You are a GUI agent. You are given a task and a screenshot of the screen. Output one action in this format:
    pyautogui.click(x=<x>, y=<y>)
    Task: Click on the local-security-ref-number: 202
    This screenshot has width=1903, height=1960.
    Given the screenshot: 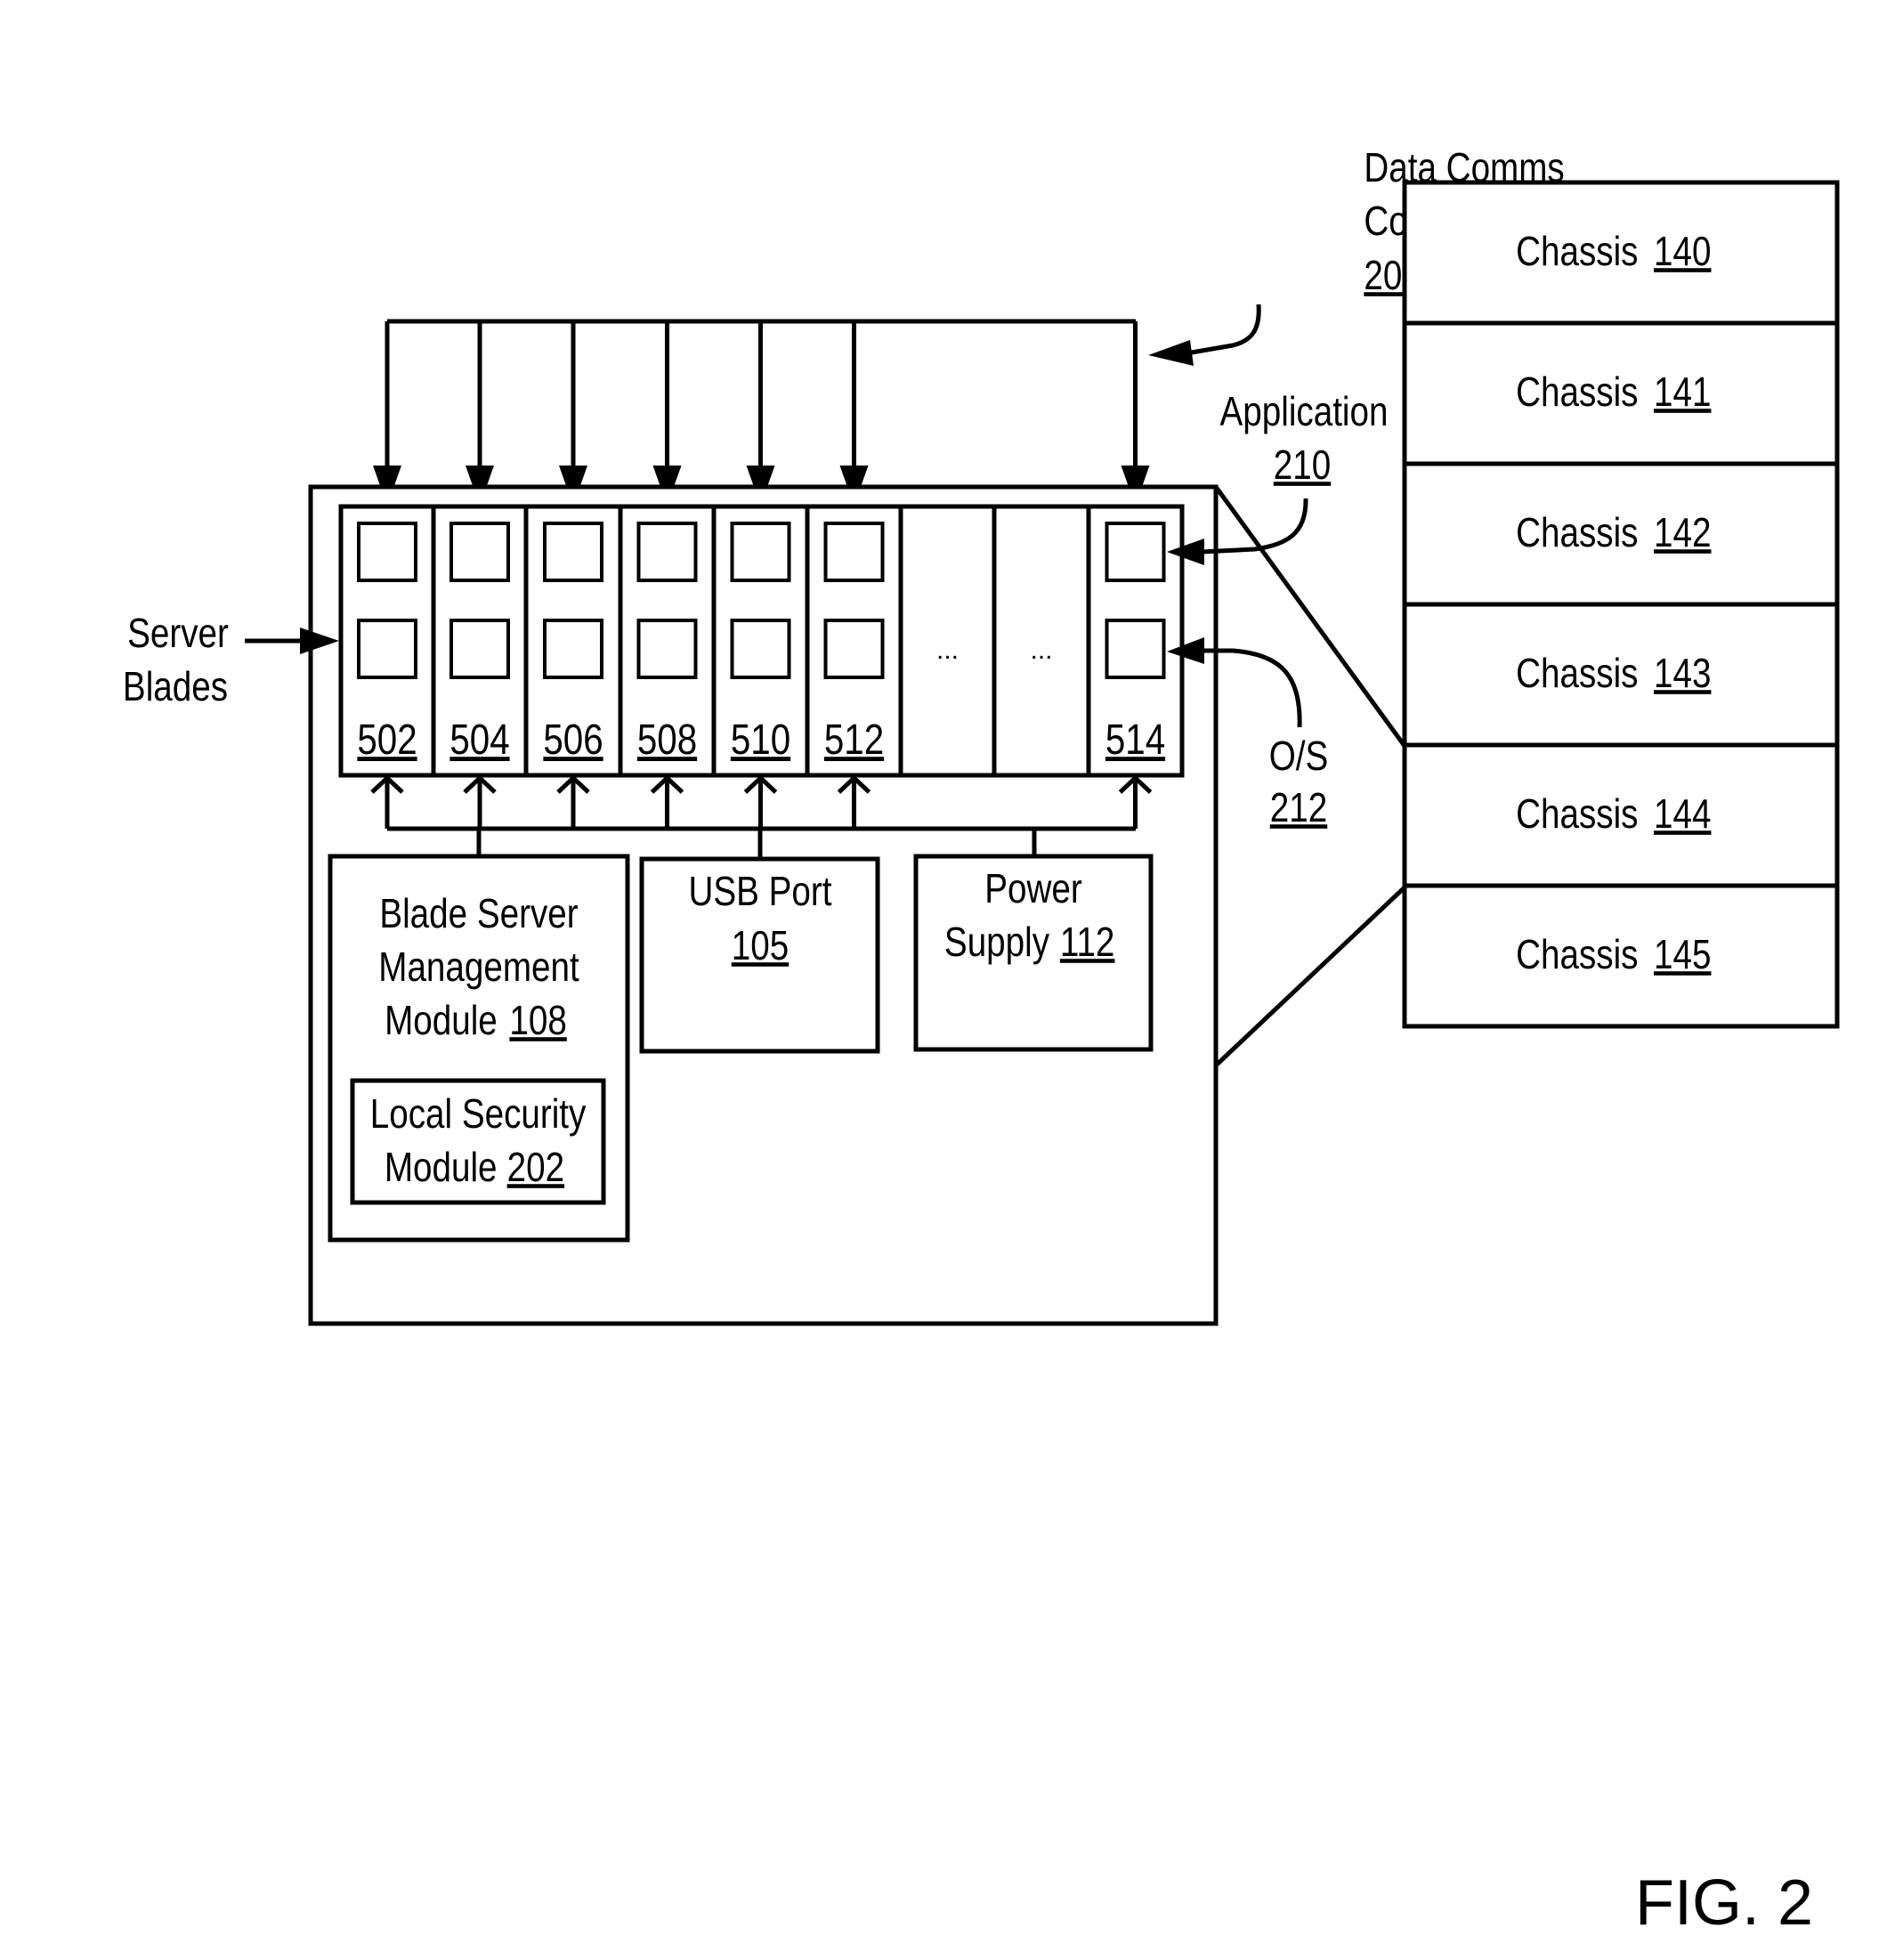 What is the action you would take?
    pyautogui.click(x=535, y=1167)
    